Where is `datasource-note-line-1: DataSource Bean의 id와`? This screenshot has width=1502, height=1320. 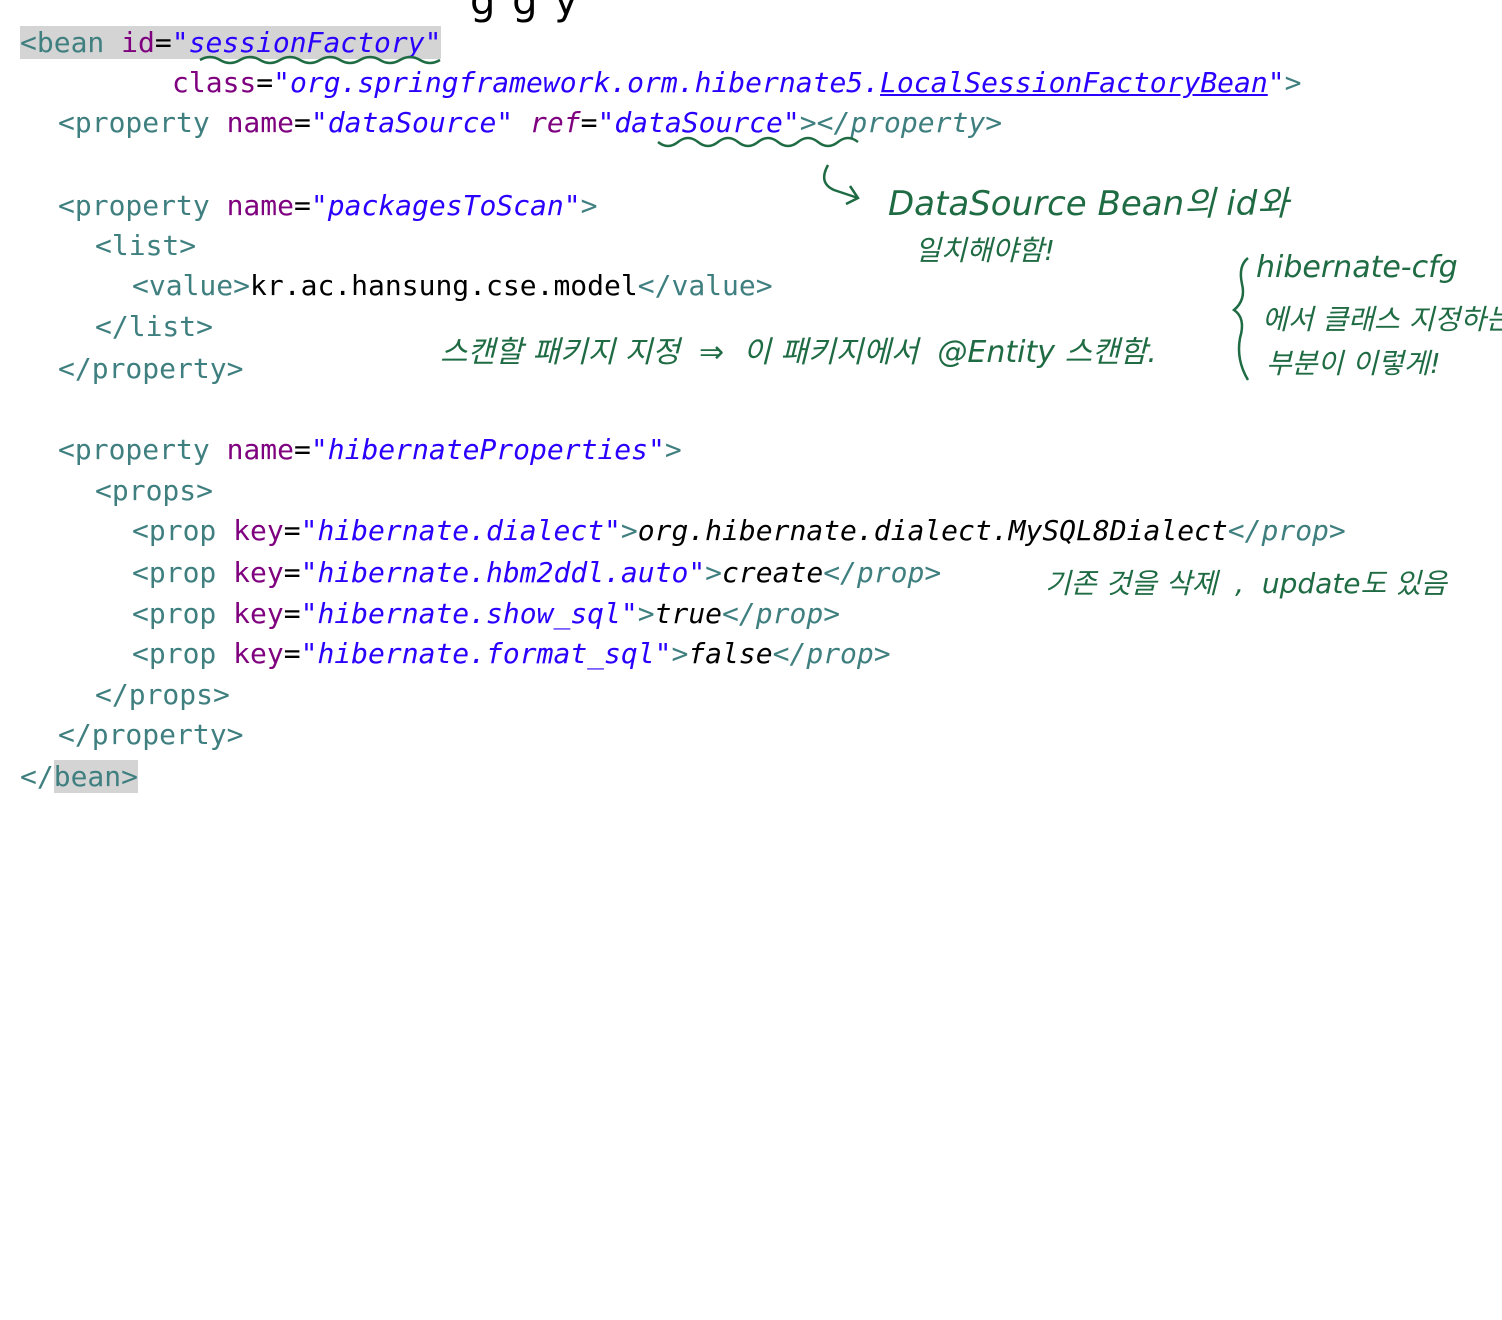 datasource-note-line-1: DataSource Bean의 id와 is located at coordinates (1088, 204).